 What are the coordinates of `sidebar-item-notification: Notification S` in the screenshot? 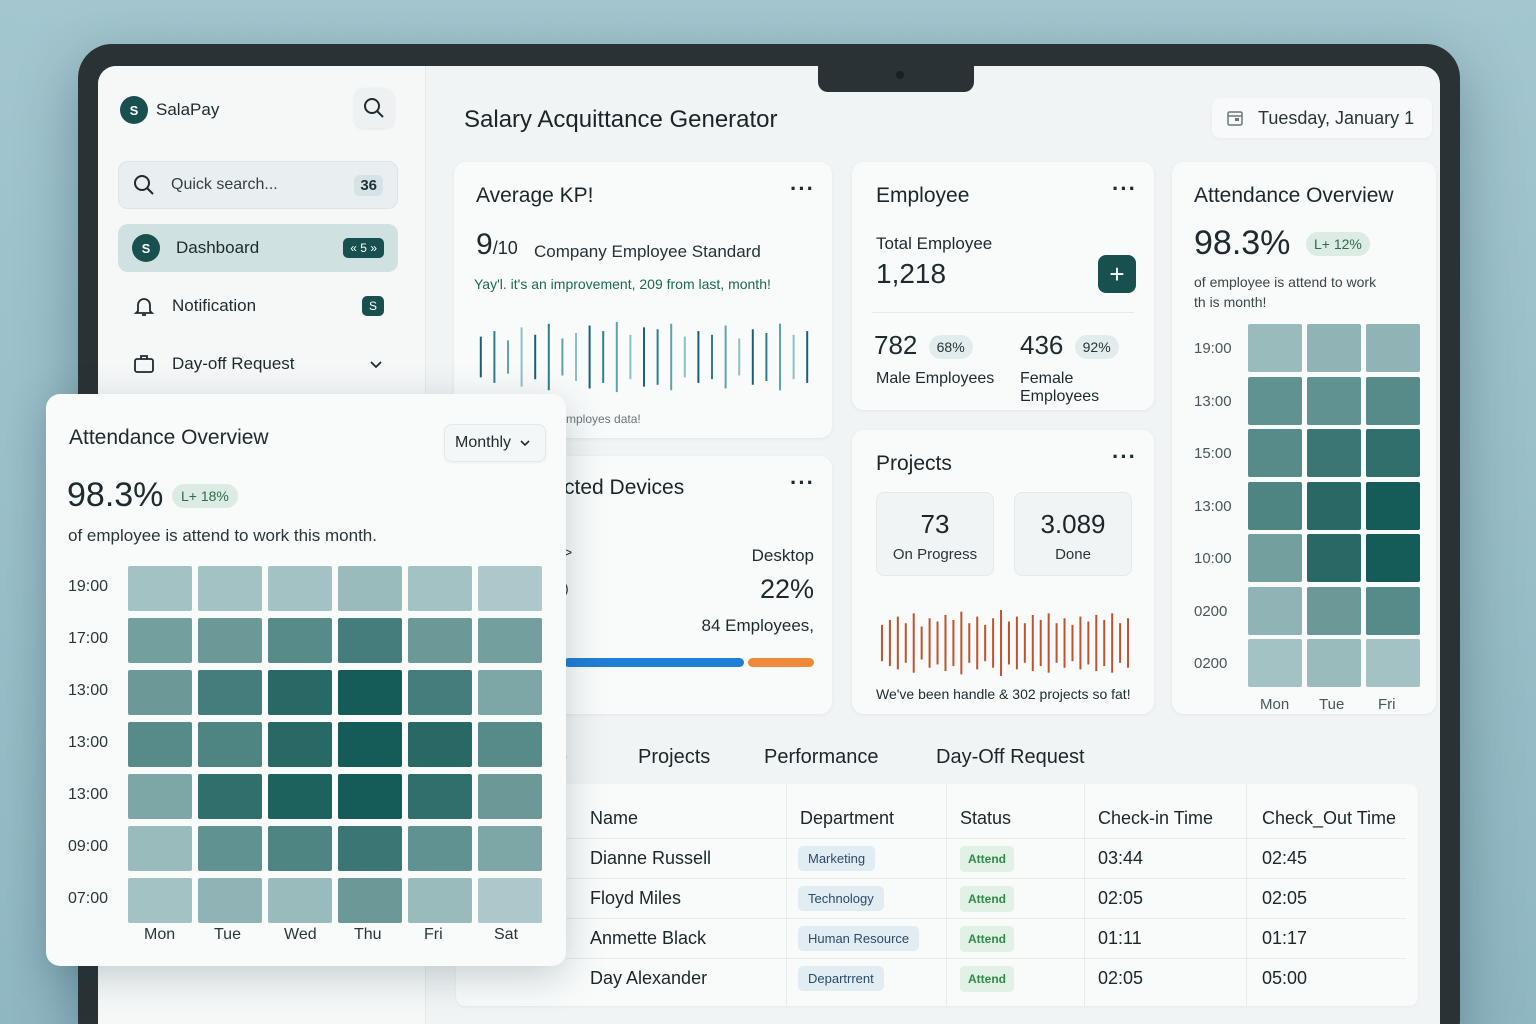 It's located at (258, 306).